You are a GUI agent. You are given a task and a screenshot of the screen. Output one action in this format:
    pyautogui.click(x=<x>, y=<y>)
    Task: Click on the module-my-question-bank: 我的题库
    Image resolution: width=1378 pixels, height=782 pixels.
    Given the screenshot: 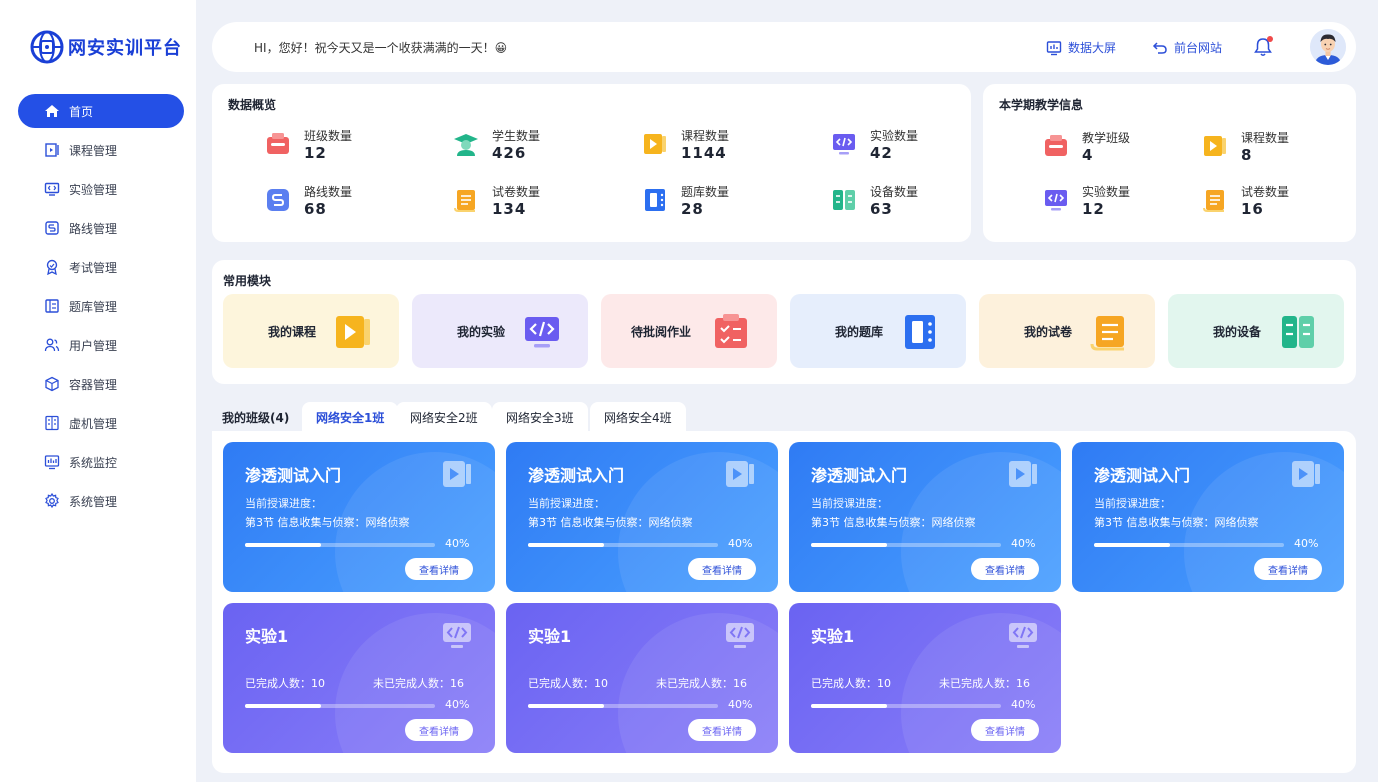 What is the action you would take?
    pyautogui.click(x=878, y=331)
    